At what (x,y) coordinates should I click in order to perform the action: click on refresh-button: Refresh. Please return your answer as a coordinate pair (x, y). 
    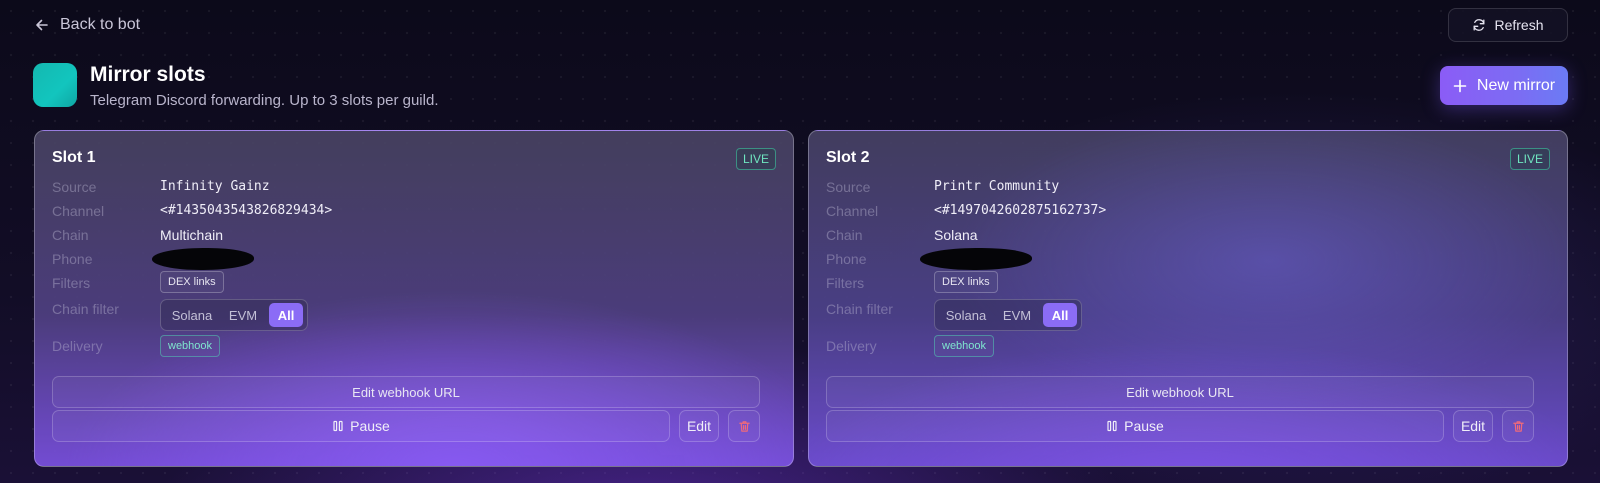
    Looking at the image, I should click on (1508, 25).